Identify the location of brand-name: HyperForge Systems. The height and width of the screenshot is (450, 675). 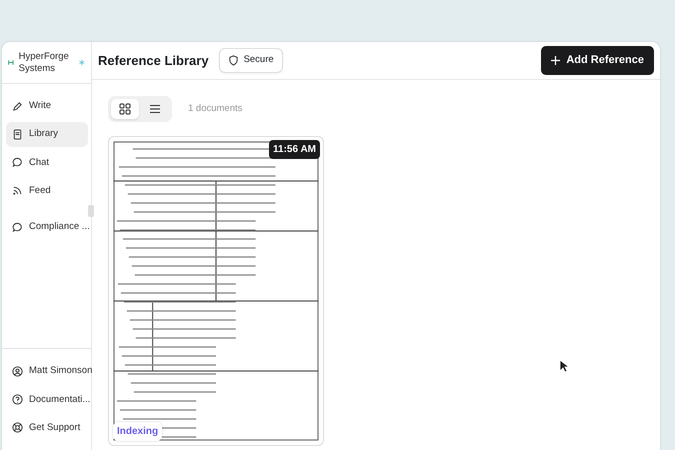
(44, 62).